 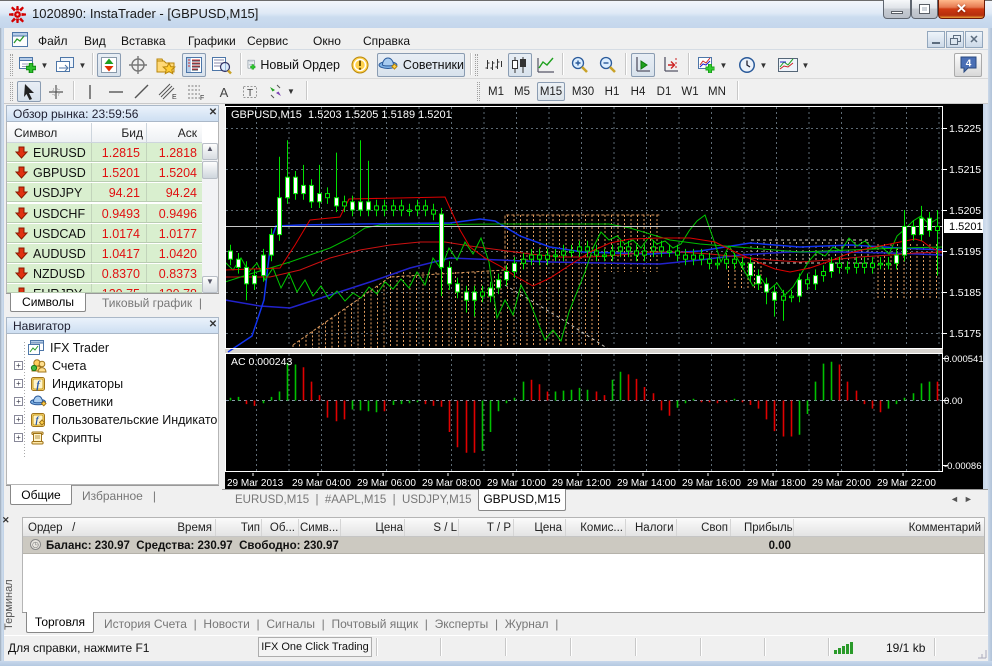 I want to click on svg-text: 1.5225, so click(x=965, y=129).